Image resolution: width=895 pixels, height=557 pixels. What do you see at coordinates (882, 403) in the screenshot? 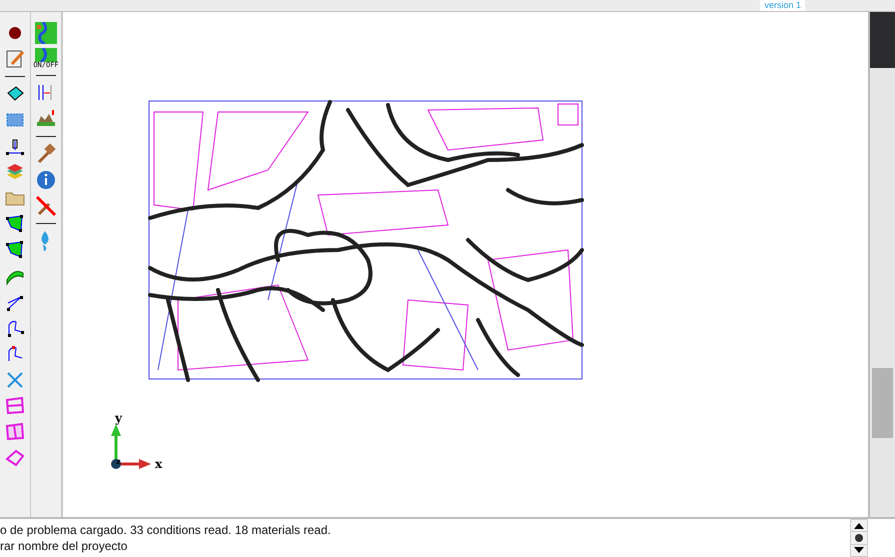
I see `scrollbar-thumb` at bounding box center [882, 403].